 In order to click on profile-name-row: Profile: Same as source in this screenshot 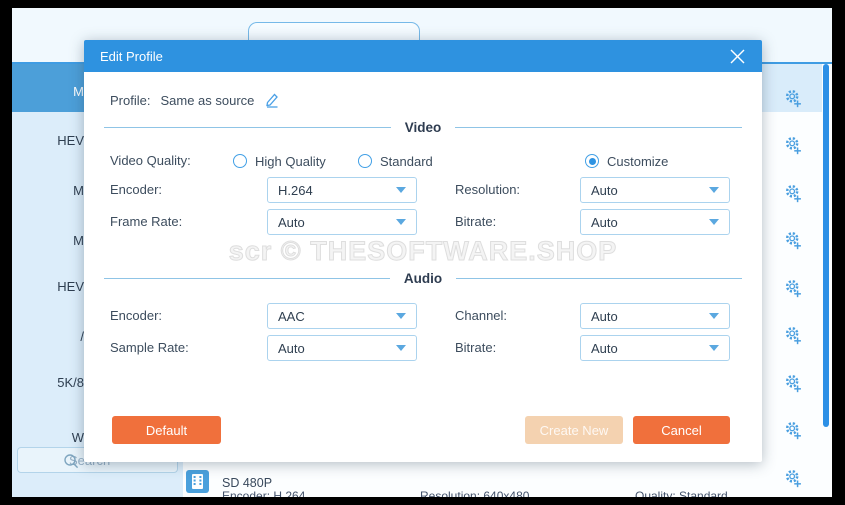, I will do `click(195, 100)`.